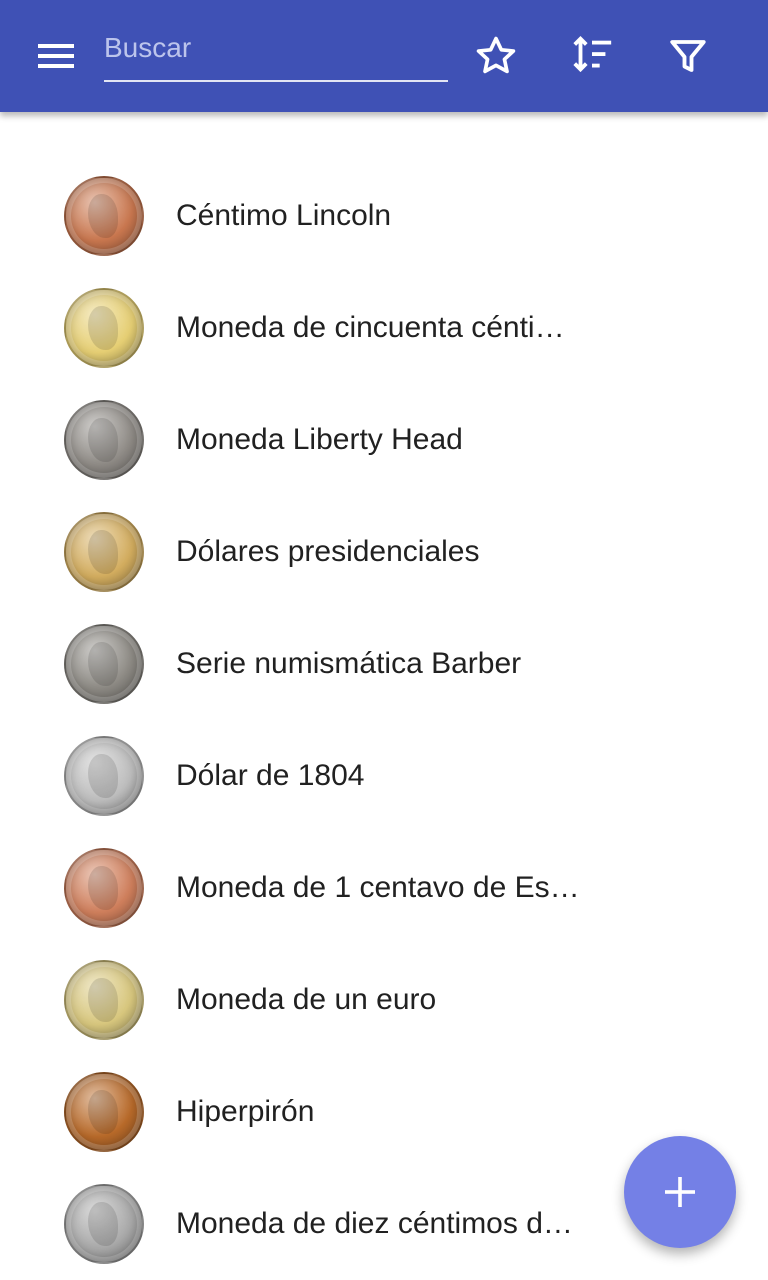 This screenshot has width=768, height=1280. I want to click on favorites-button, so click(496, 56).